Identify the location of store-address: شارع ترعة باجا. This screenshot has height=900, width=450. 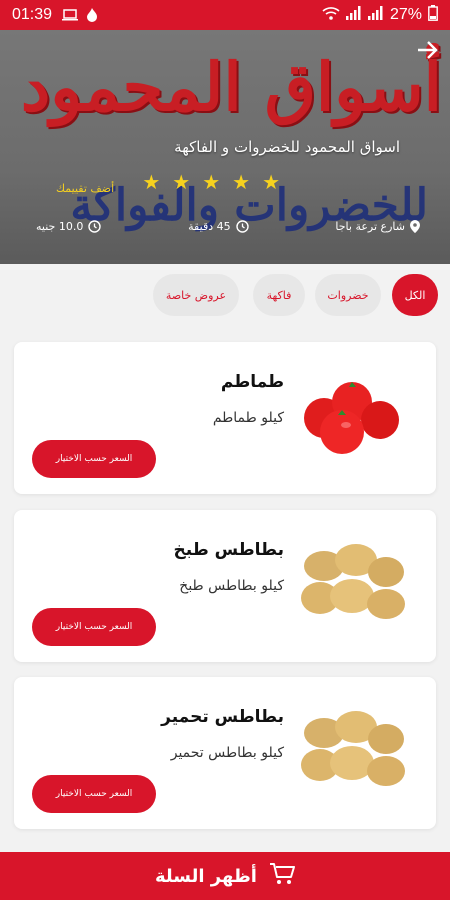
(377, 226).